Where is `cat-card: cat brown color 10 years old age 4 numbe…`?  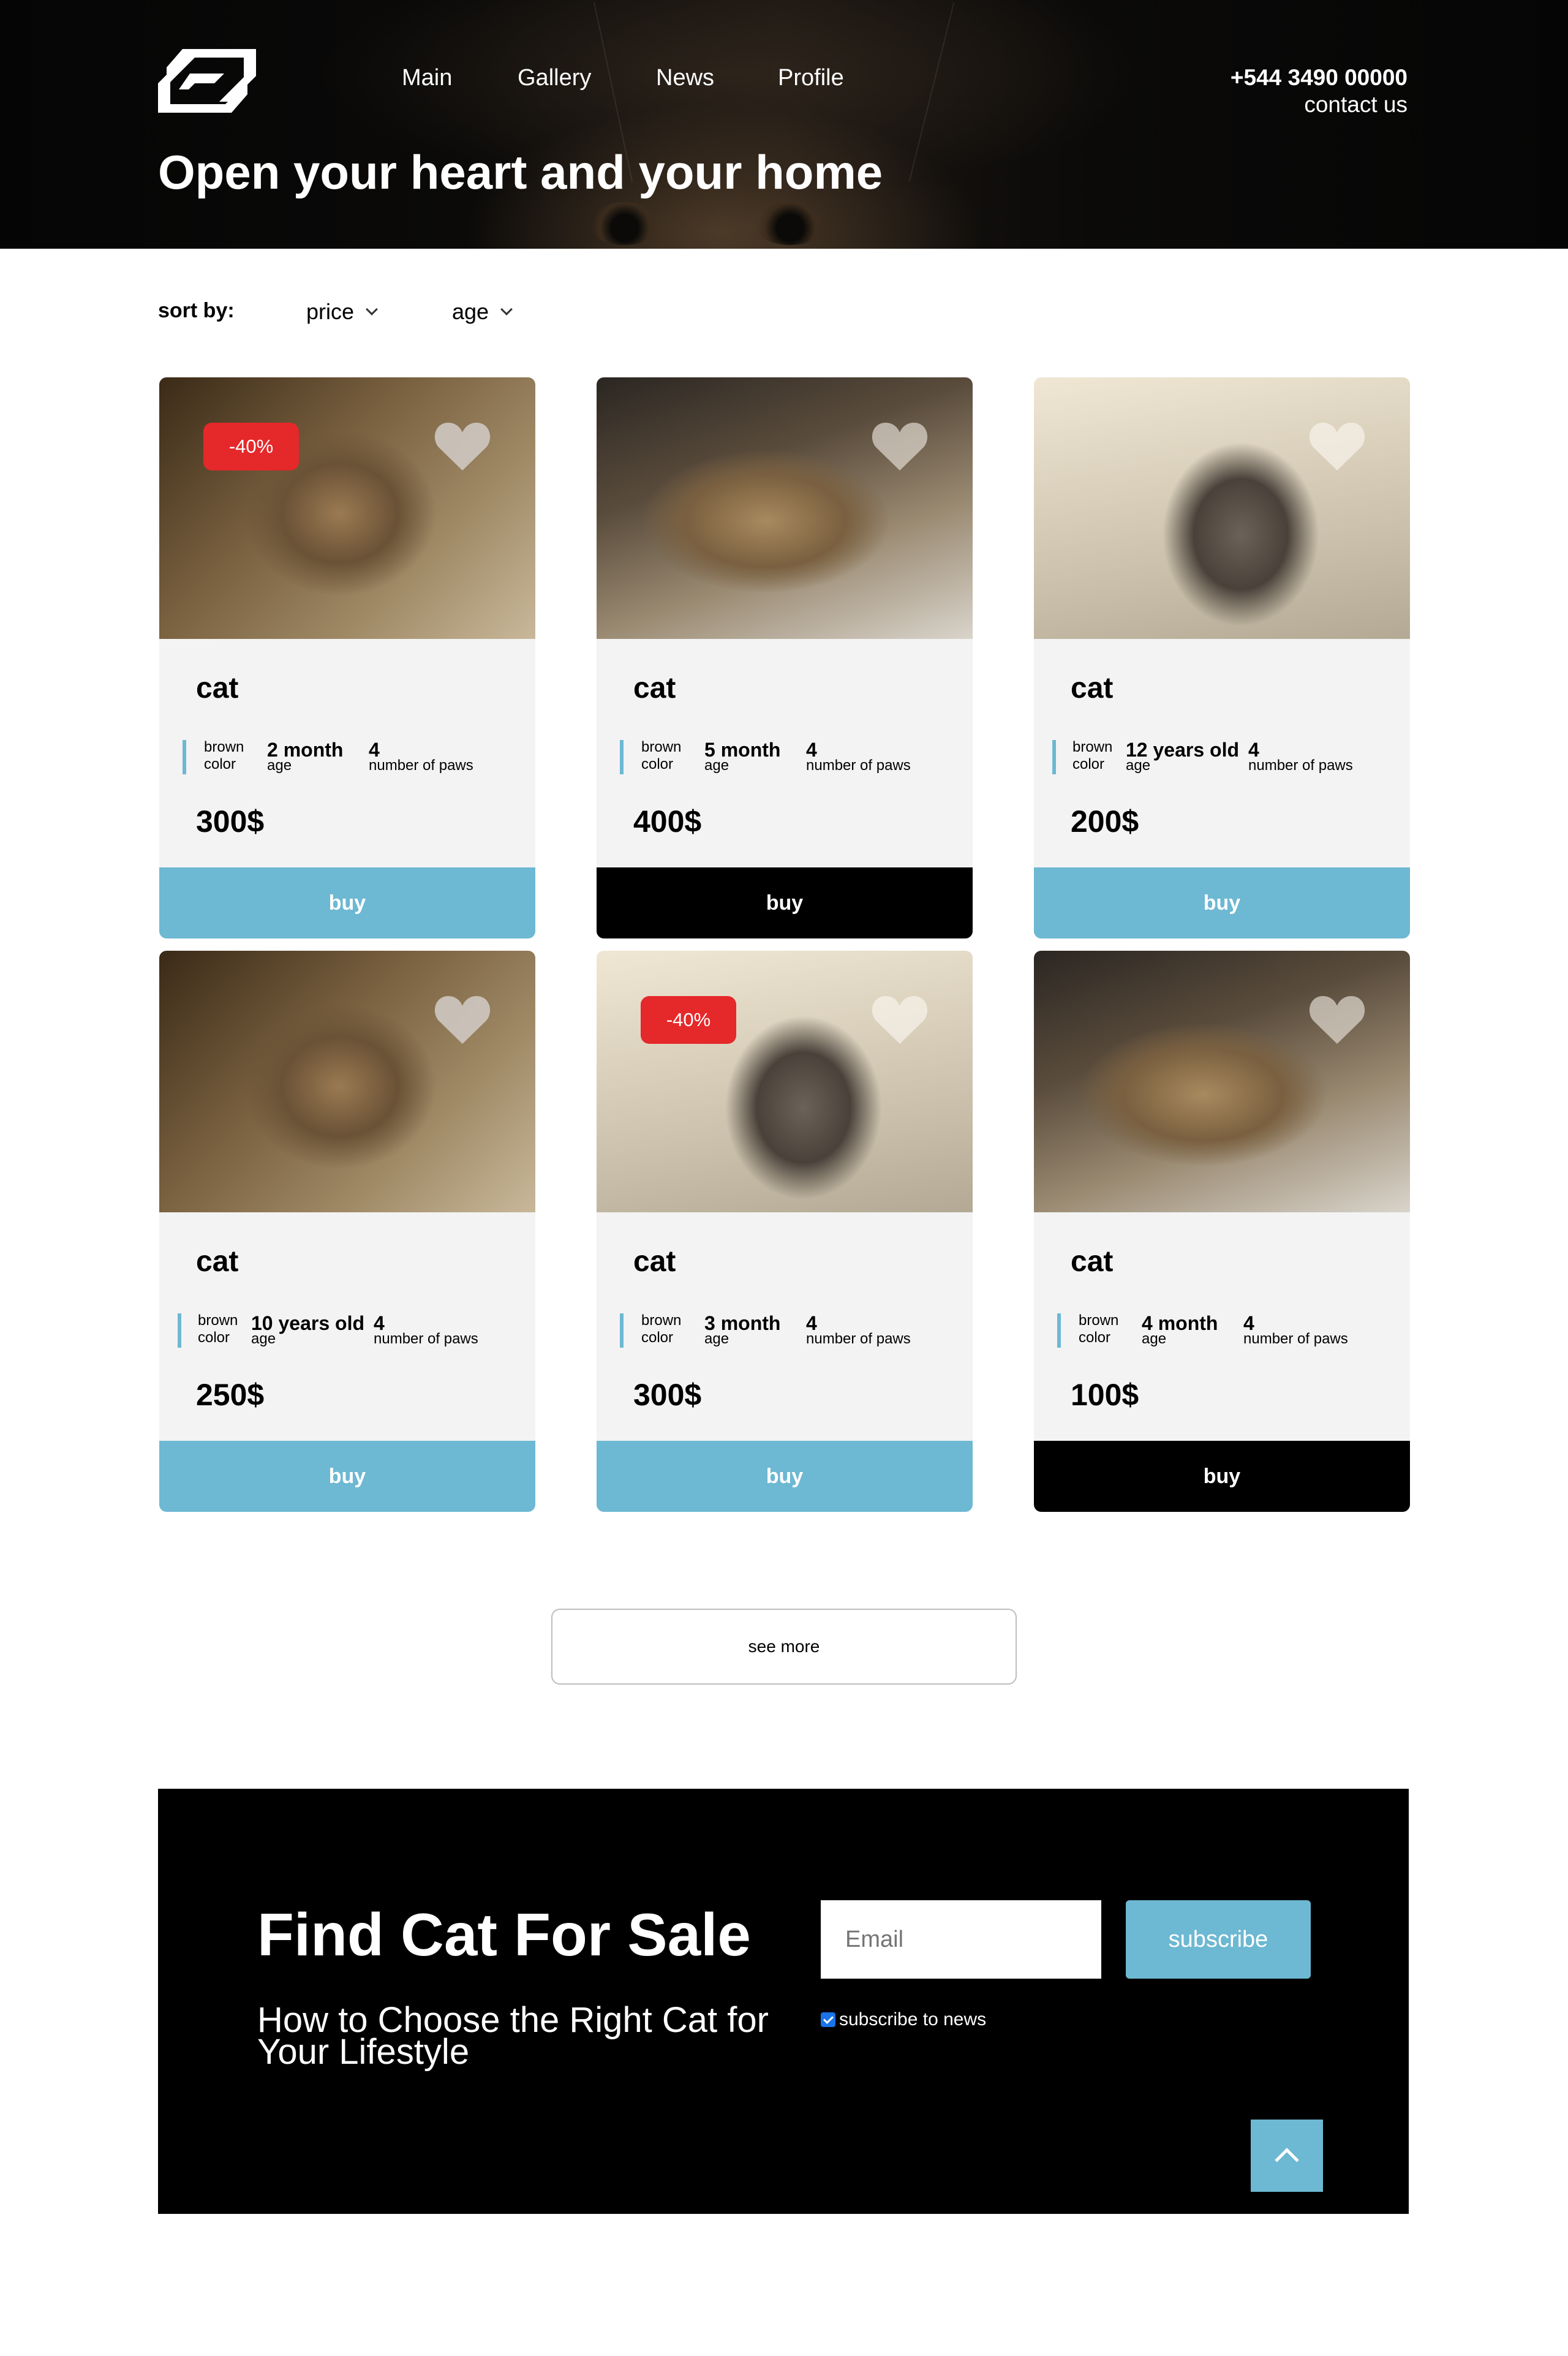
cat-card: cat brown color 10 years old age 4 numbe… is located at coordinates (347, 1231).